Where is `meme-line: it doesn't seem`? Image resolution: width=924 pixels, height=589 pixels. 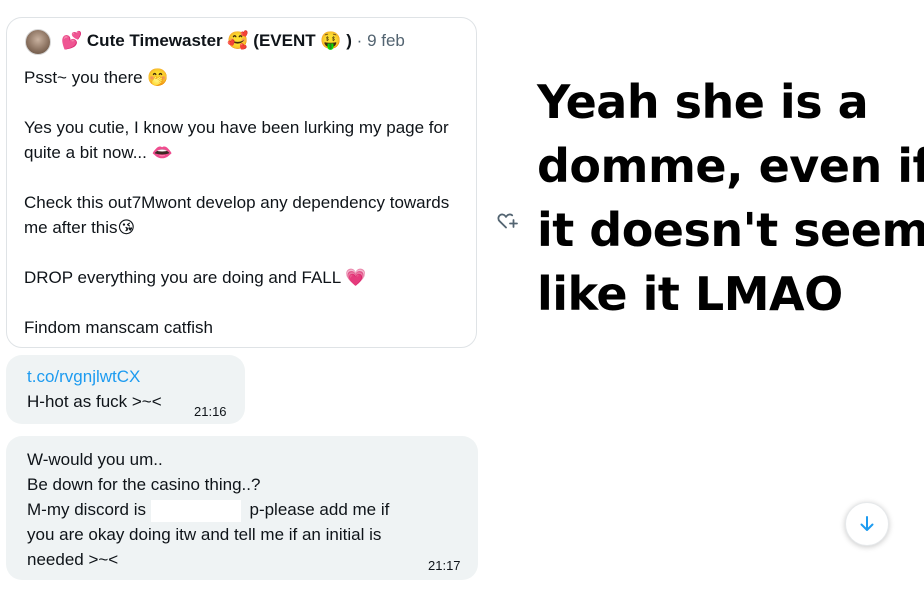
meme-line: it doesn't seem is located at coordinates (730, 230).